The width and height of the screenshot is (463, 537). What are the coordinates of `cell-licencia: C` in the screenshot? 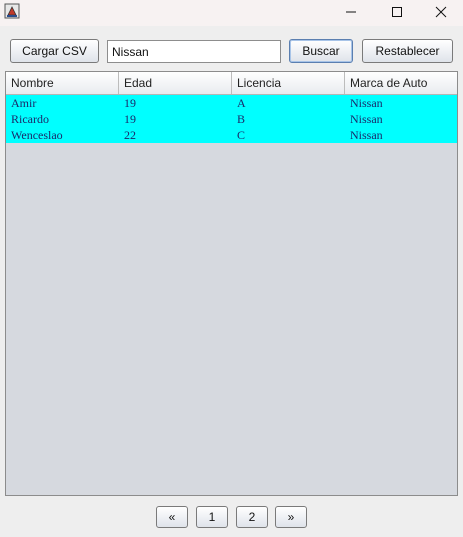 It's located at (241, 135).